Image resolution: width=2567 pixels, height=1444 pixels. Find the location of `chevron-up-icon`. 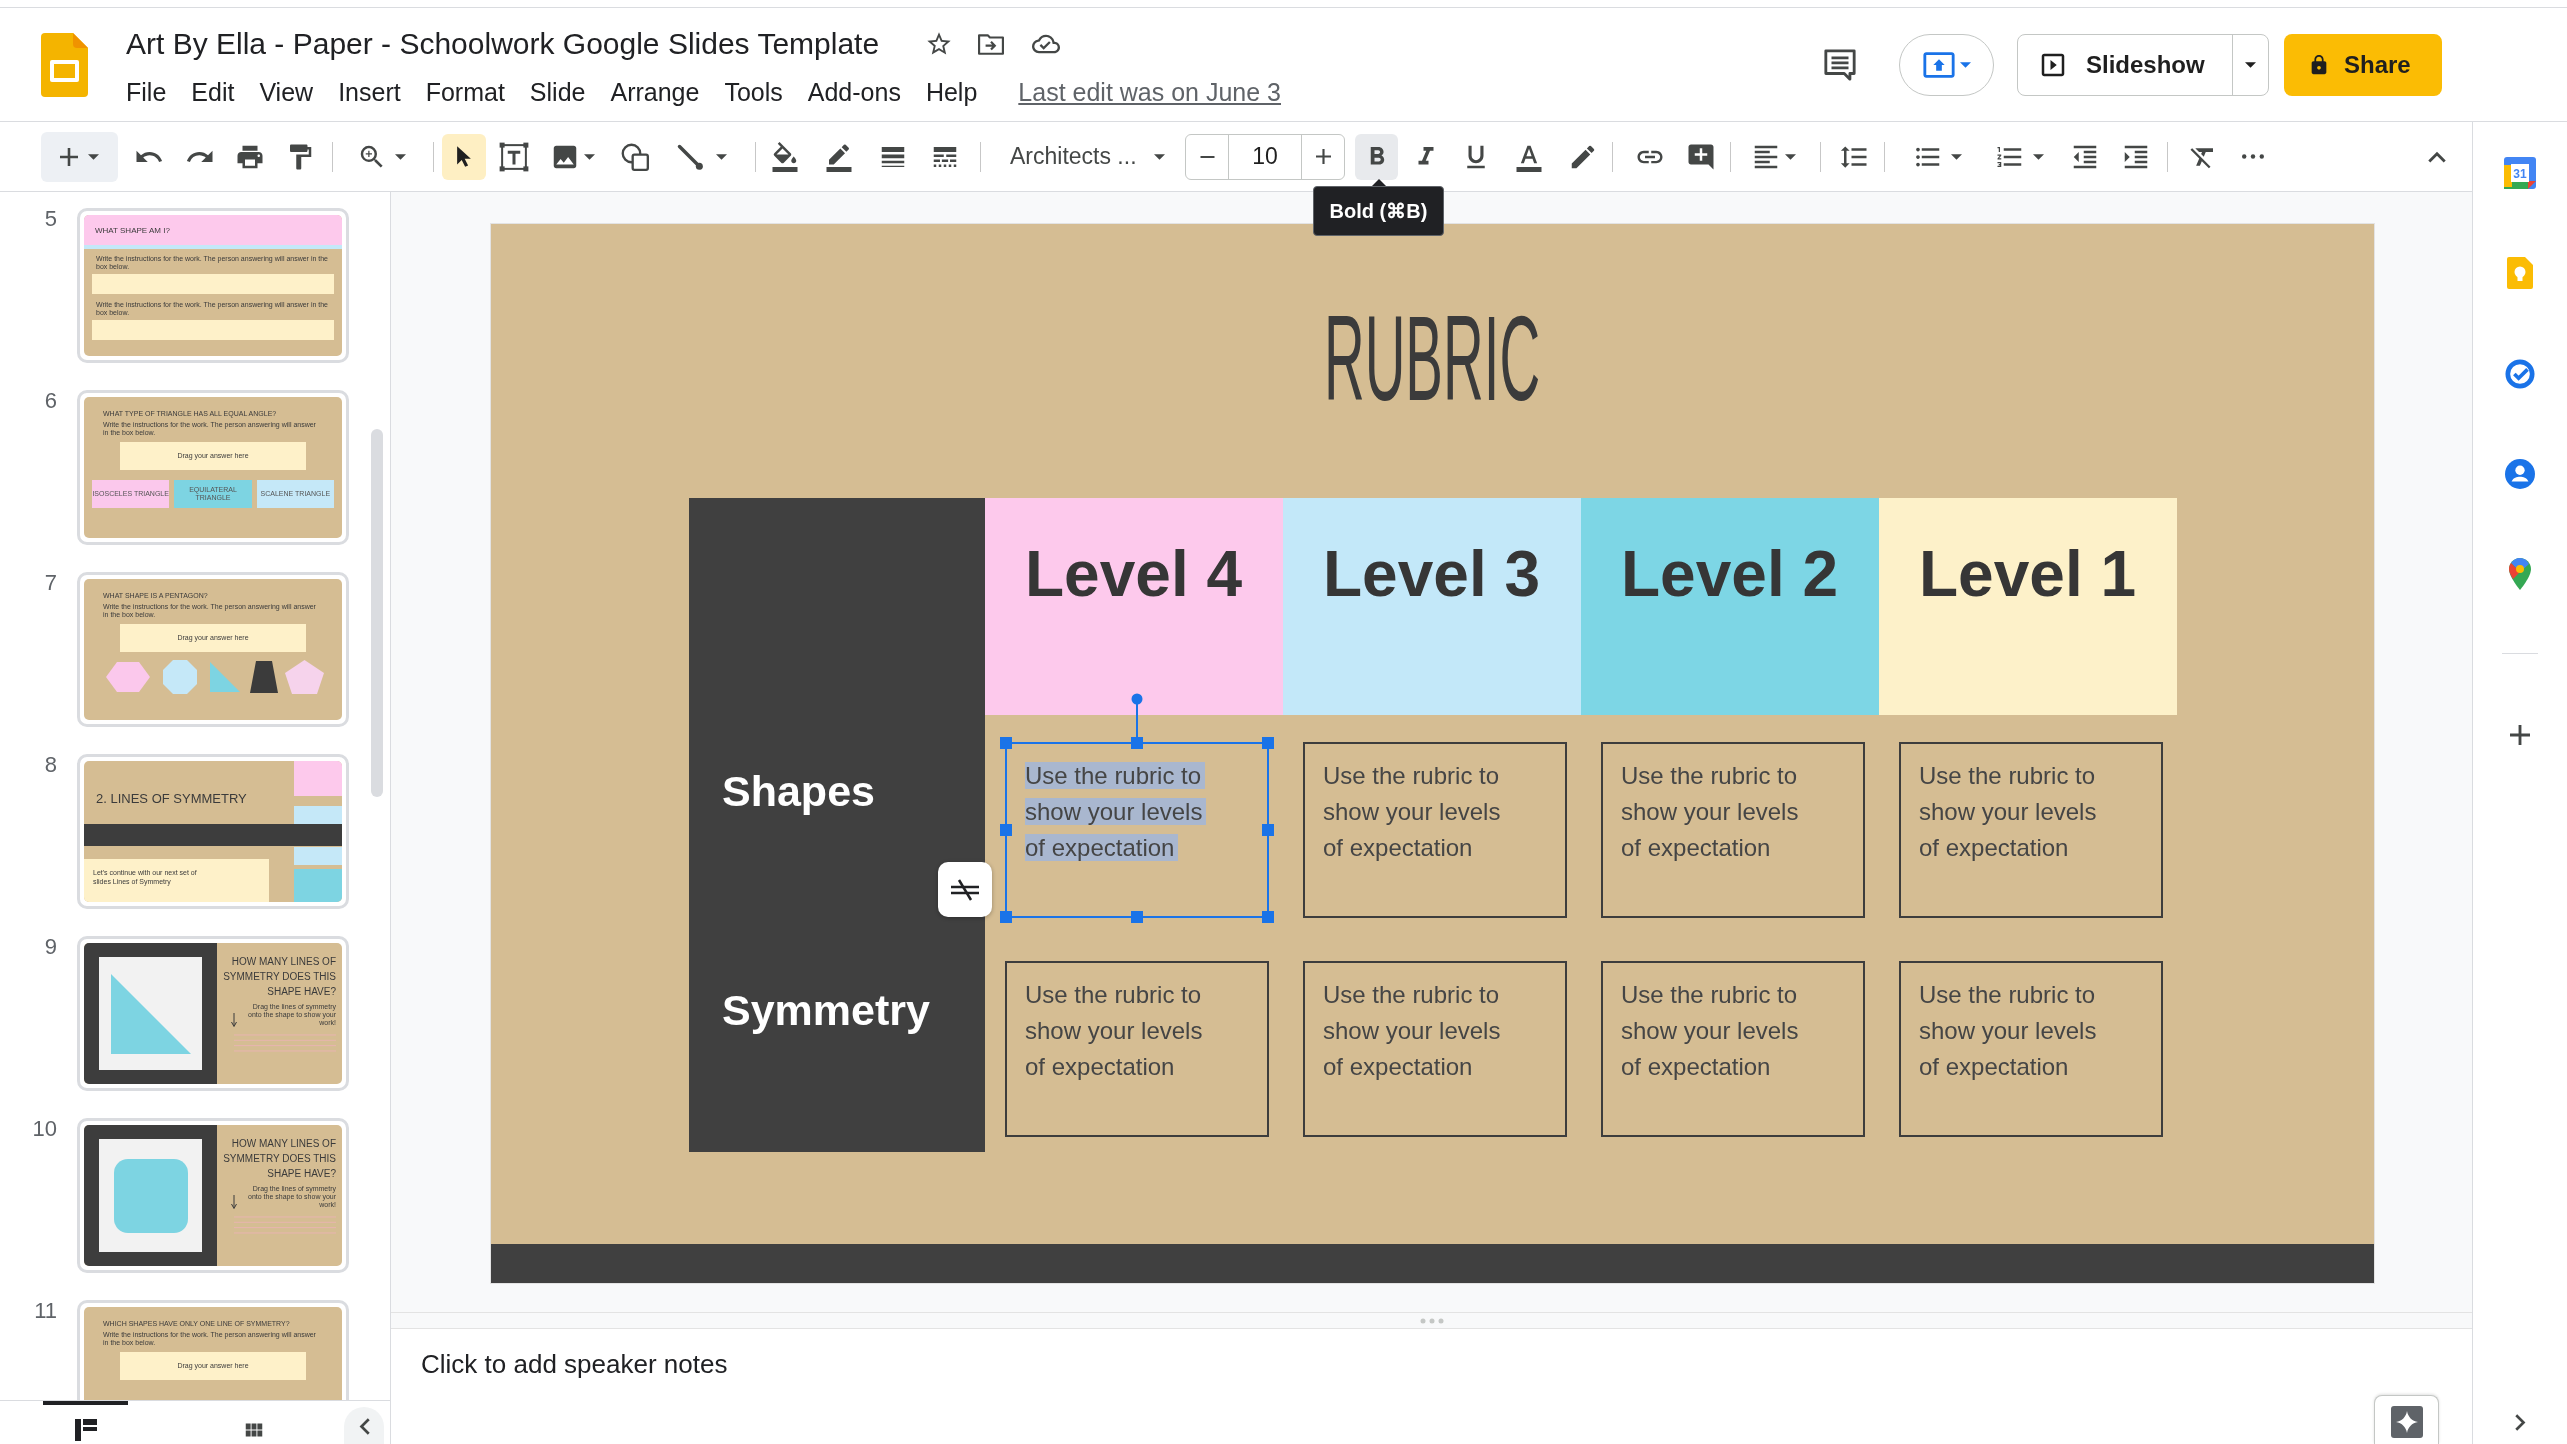

chevron-up-icon is located at coordinates (2437, 156).